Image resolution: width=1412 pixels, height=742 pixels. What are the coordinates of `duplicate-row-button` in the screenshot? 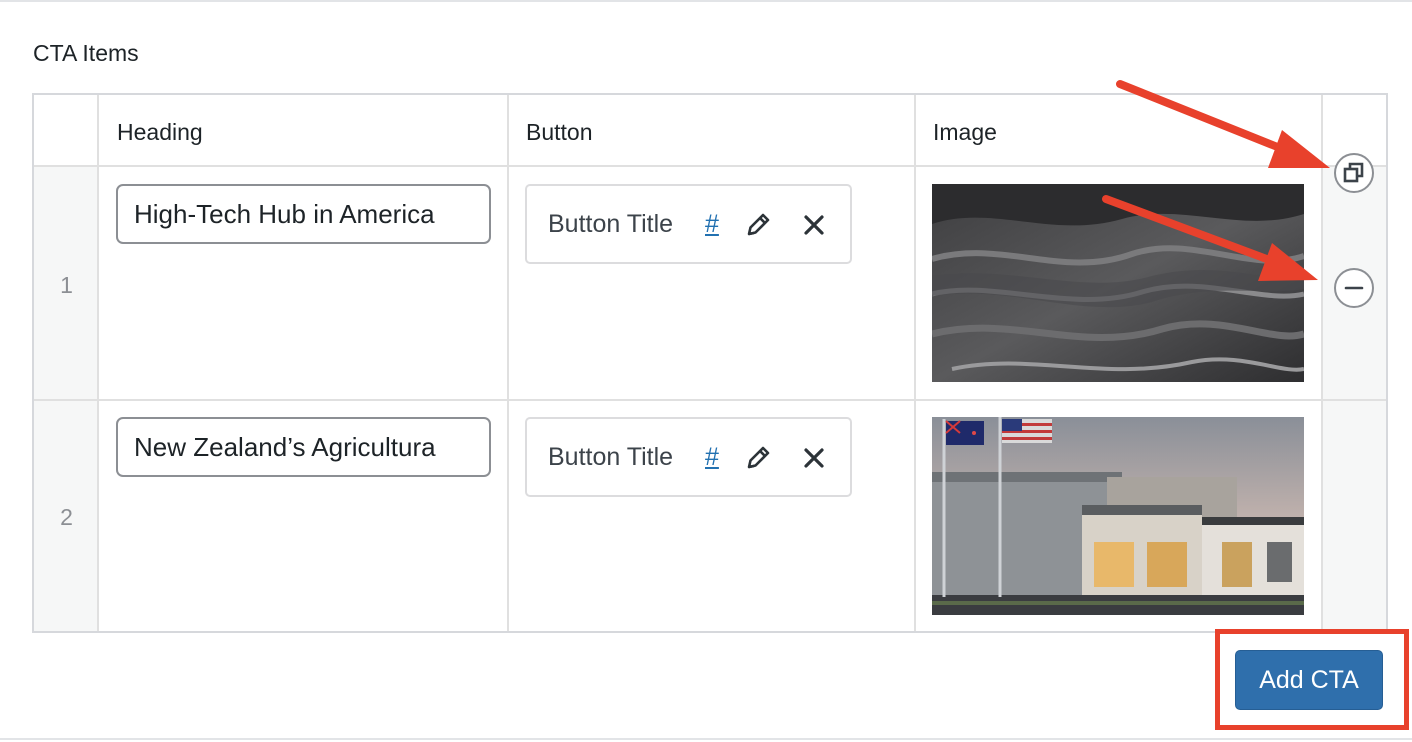 It's located at (1354, 173).